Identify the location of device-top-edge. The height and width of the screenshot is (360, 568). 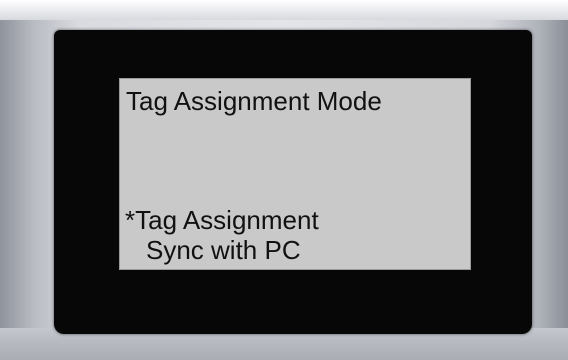
(284, 10).